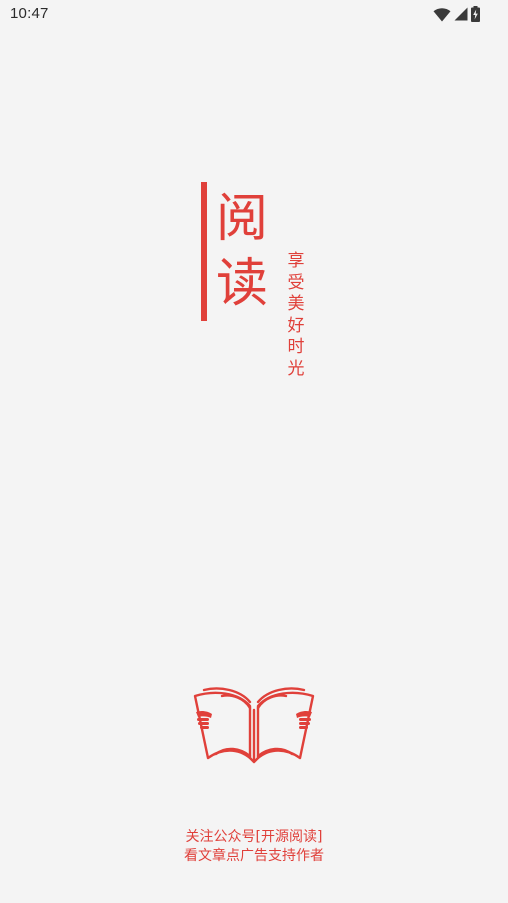 This screenshot has height=903, width=508. What do you see at coordinates (254, 725) in the screenshot?
I see `open-book-reader-icon` at bounding box center [254, 725].